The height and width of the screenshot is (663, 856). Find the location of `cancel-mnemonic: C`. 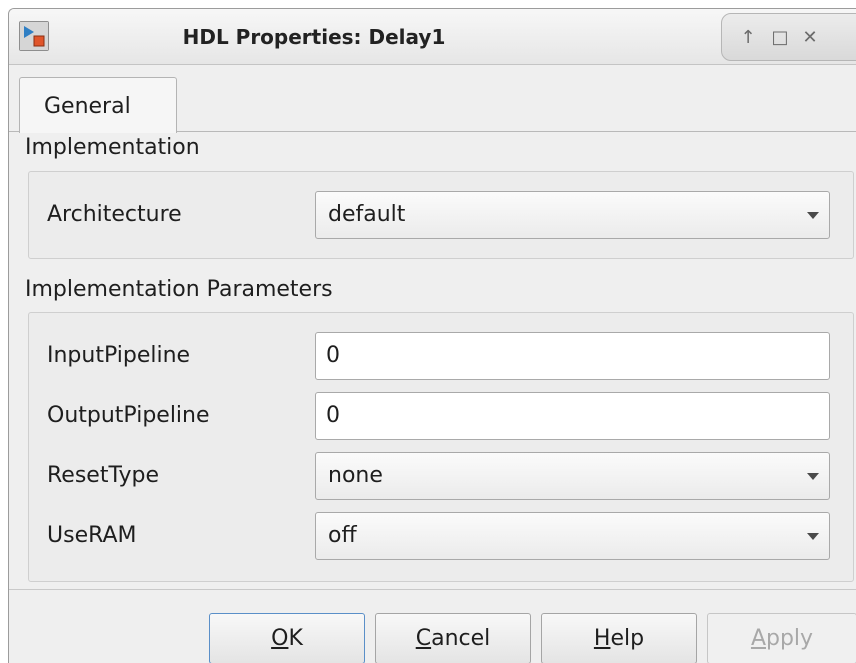

cancel-mnemonic: C is located at coordinates (423, 638).